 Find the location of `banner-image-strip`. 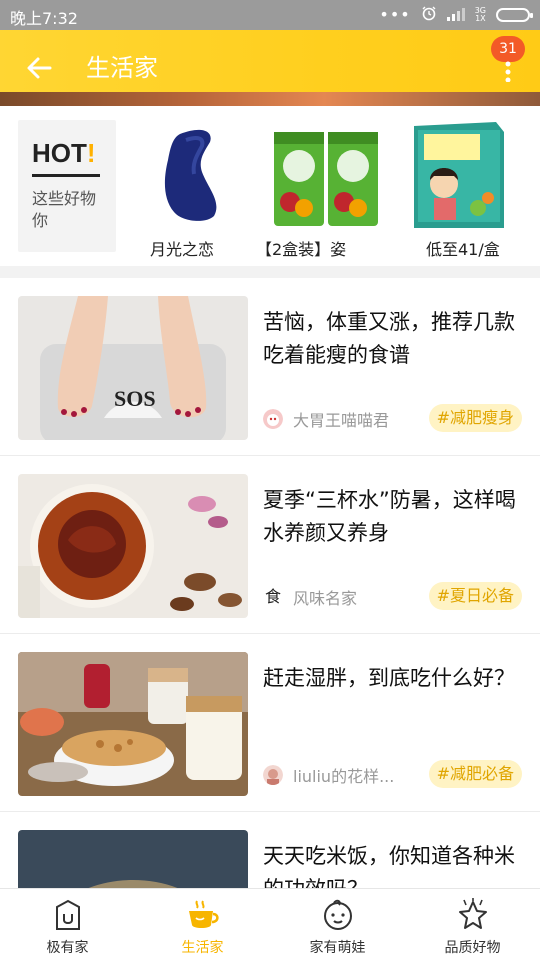

banner-image-strip is located at coordinates (270, 99).